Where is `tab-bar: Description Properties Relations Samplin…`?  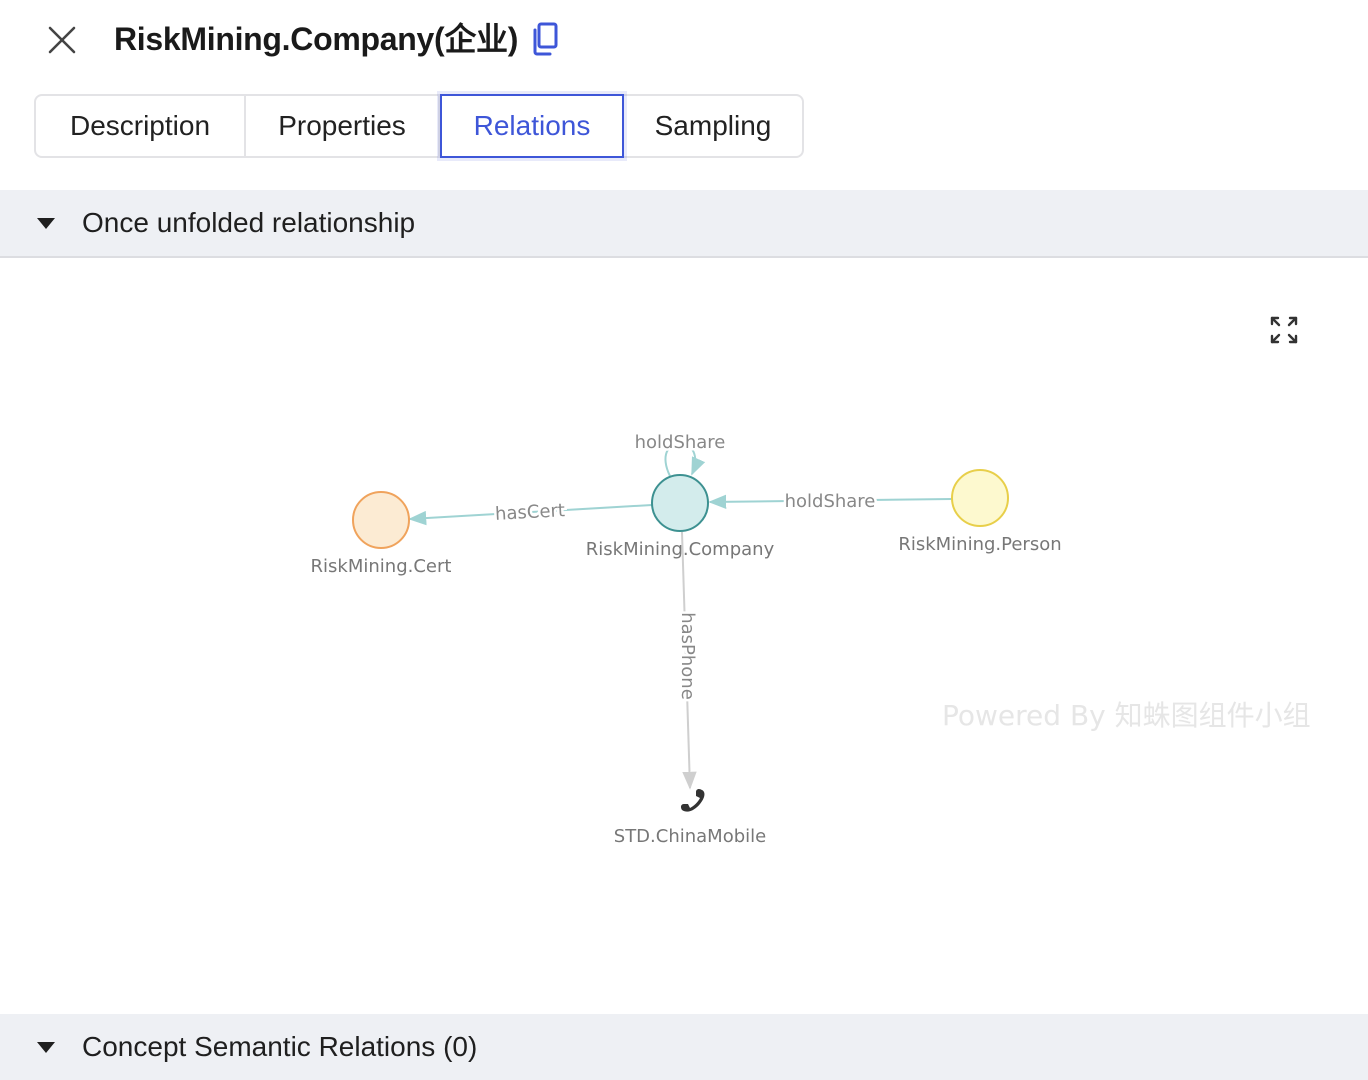
tab-bar: Description Properties Relations Samplin… is located at coordinates (419, 126).